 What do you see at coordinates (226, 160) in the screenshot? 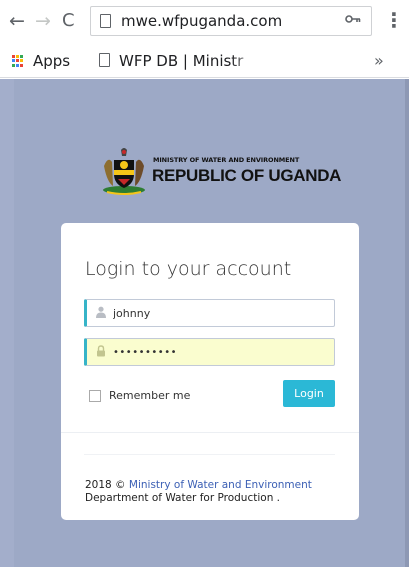
I see `ministry-name: MINISTRY OF WATER AND ENVIRONMENT` at bounding box center [226, 160].